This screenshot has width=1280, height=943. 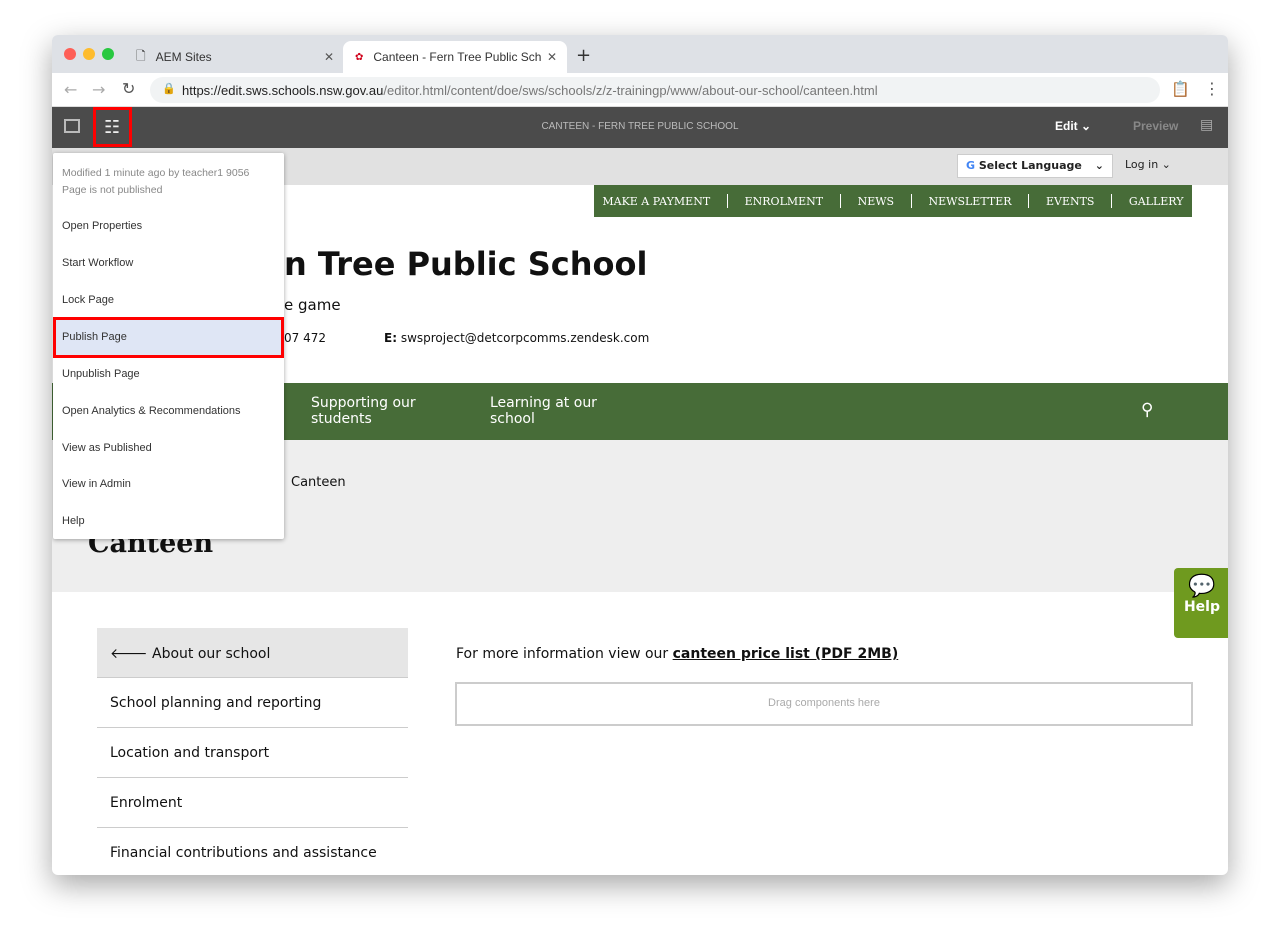 What do you see at coordinates (98, 89) in the screenshot?
I see `forward-icon: →` at bounding box center [98, 89].